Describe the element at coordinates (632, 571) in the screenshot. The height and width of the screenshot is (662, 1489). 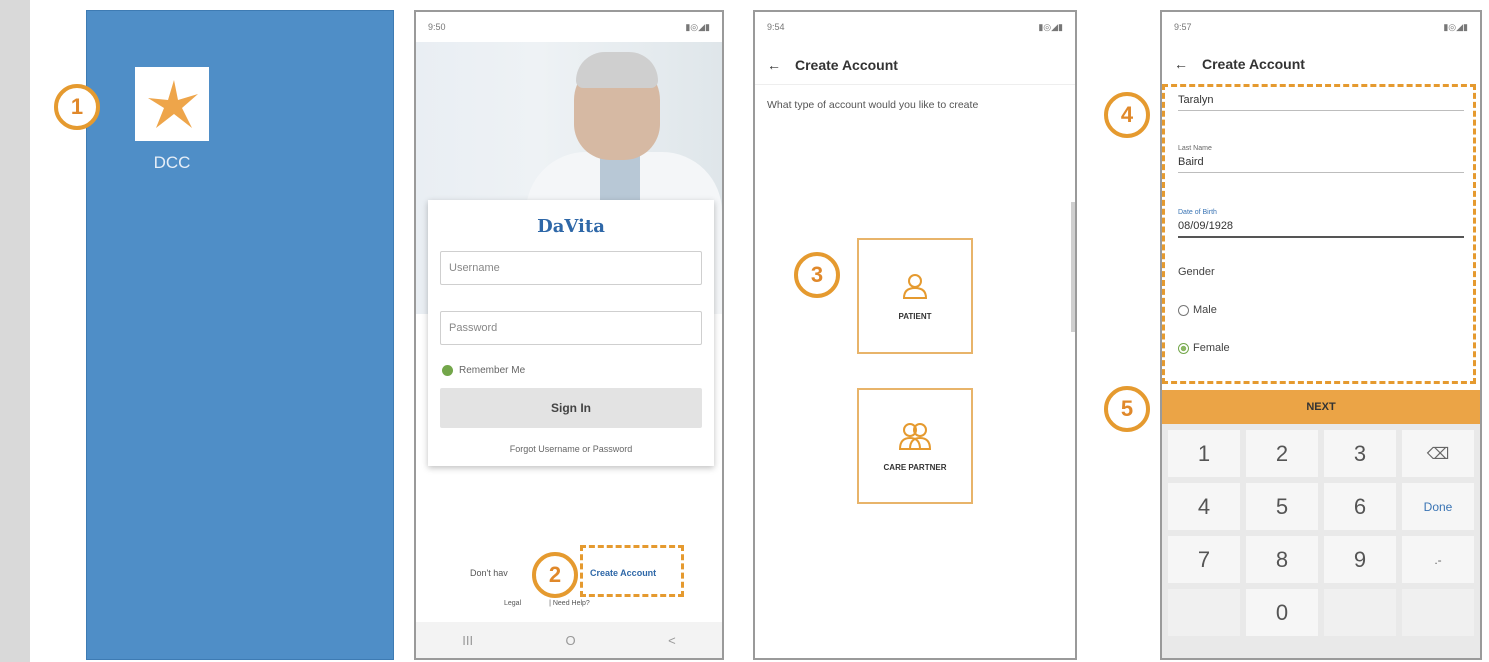
I see `highlight-create-account` at that location.